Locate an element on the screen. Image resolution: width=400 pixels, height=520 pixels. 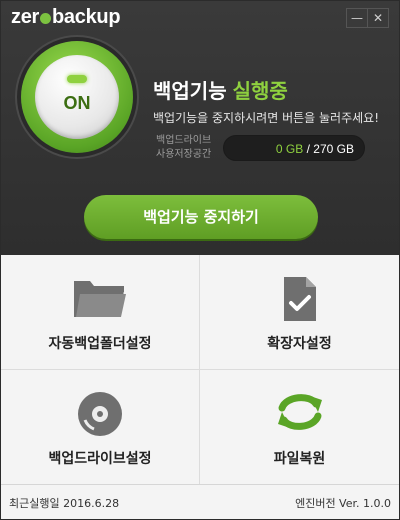
status-title: 백업기능 실행중 is located at coordinates (220, 89).